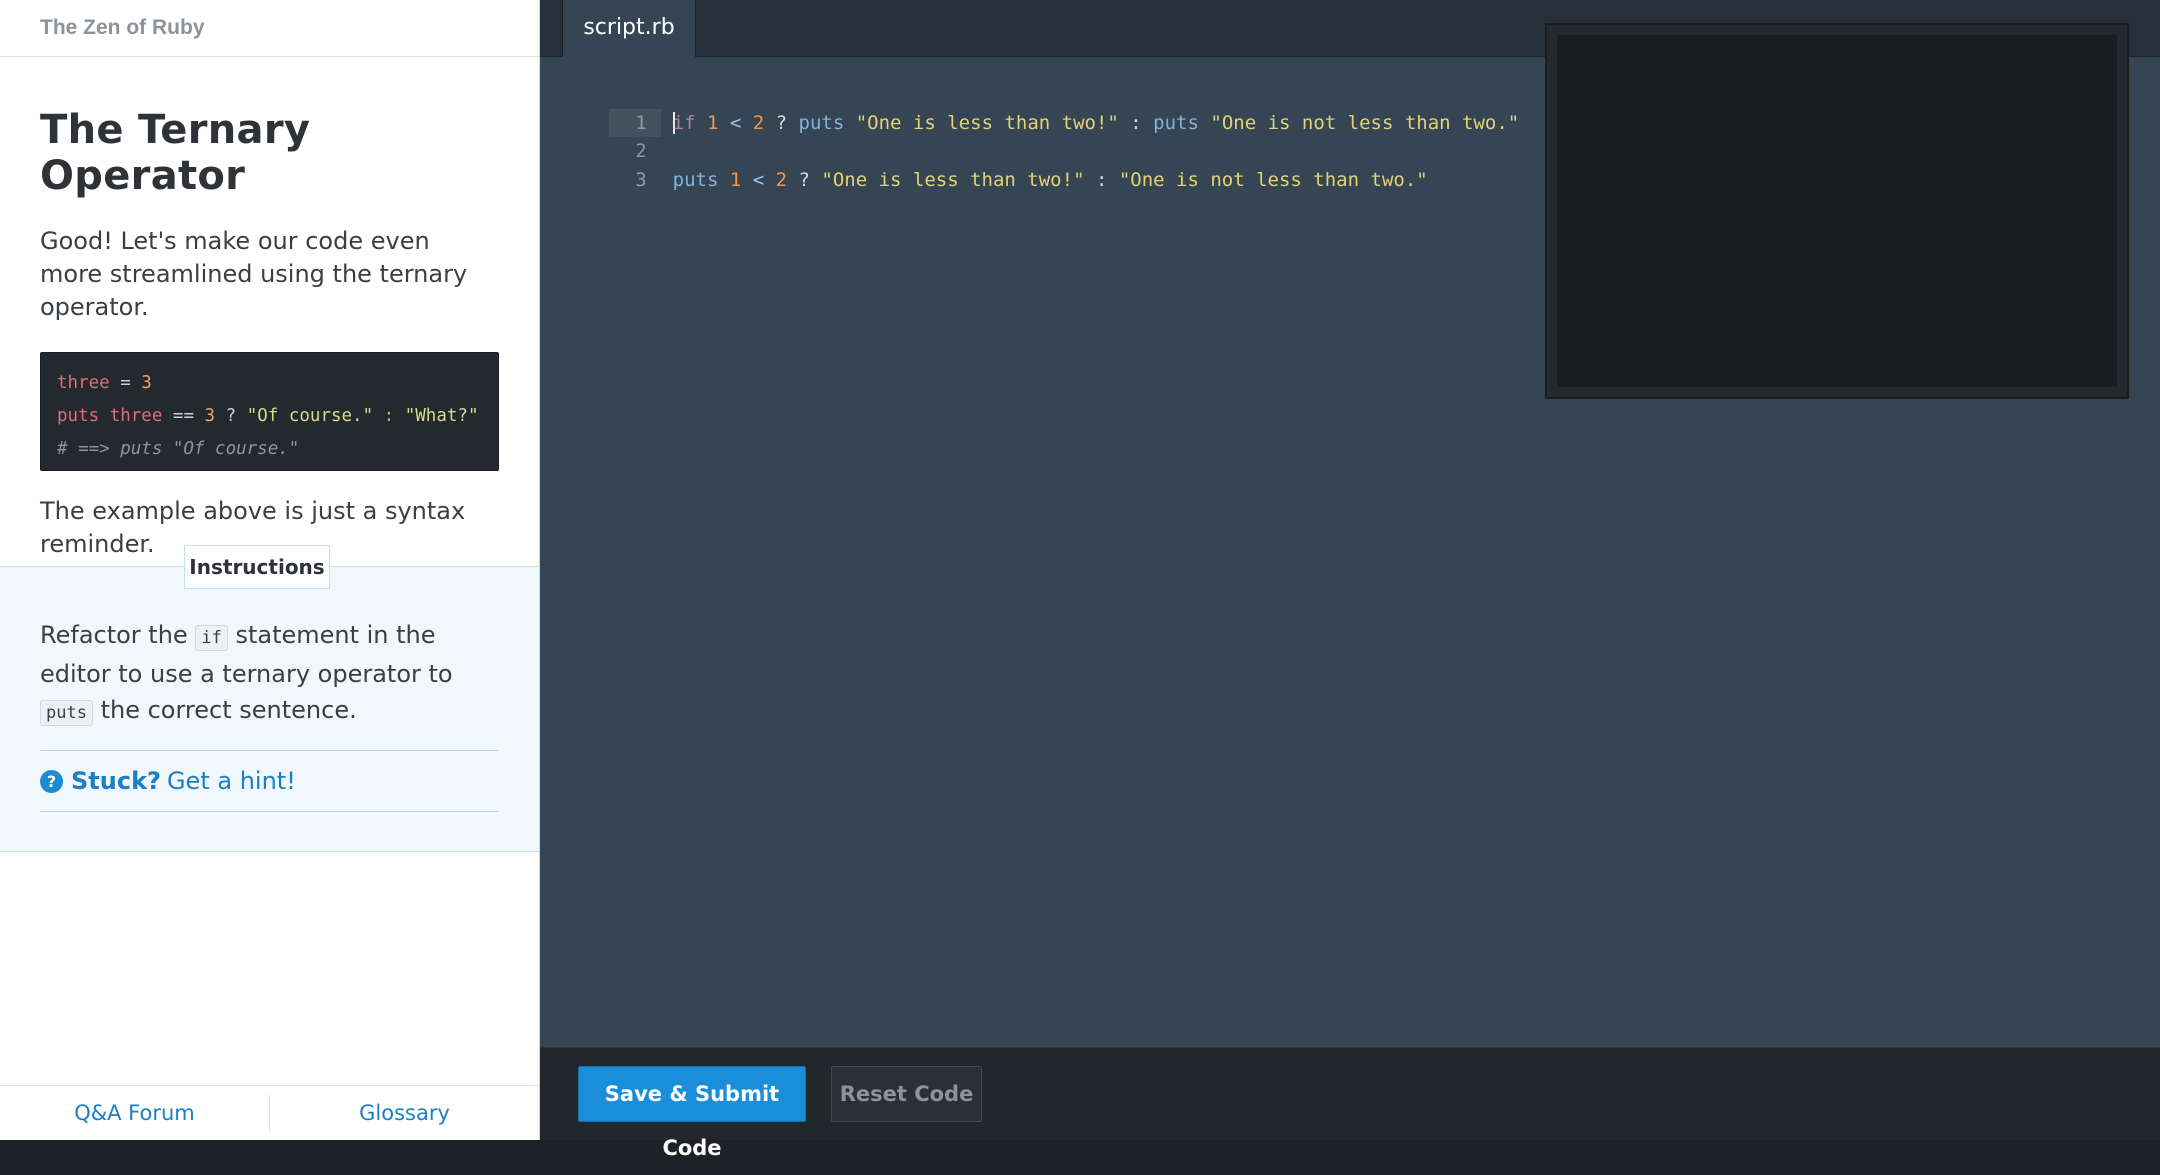 The width and height of the screenshot is (2160, 1175). Describe the element at coordinates (906, 1094) in the screenshot. I see `reset-code-button: Reset Code` at that location.